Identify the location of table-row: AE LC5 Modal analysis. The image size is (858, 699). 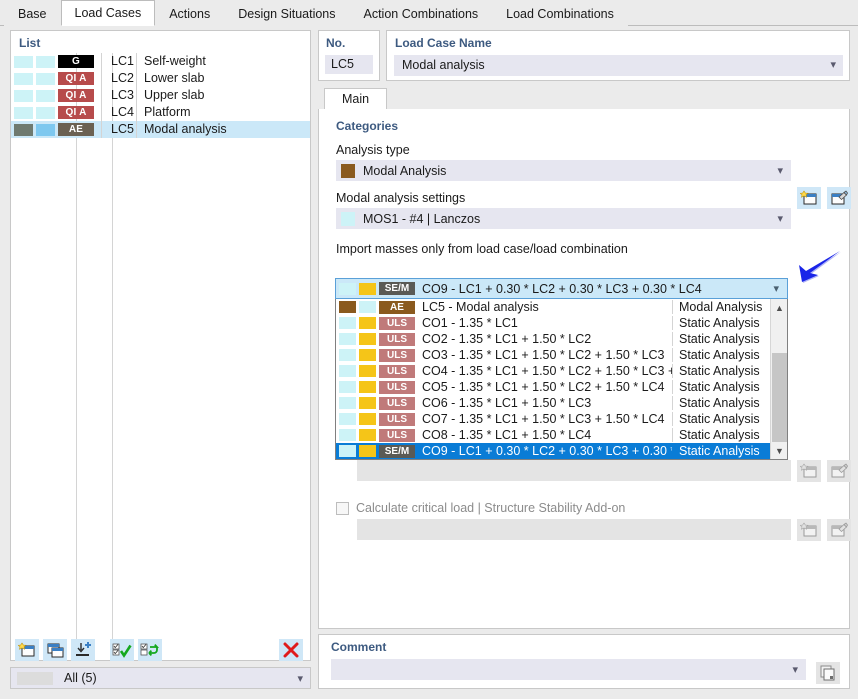
(160, 129).